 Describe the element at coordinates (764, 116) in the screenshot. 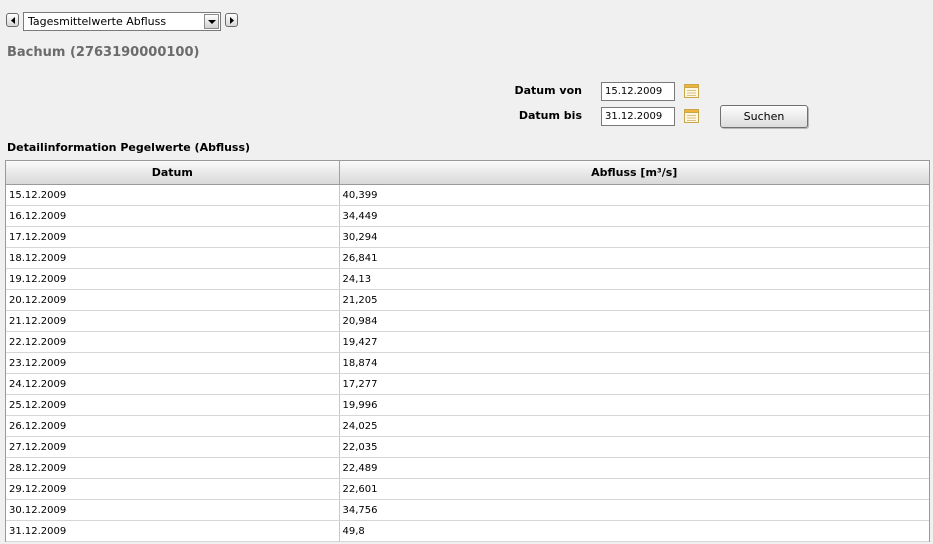

I see `search-button: Suchen` at that location.